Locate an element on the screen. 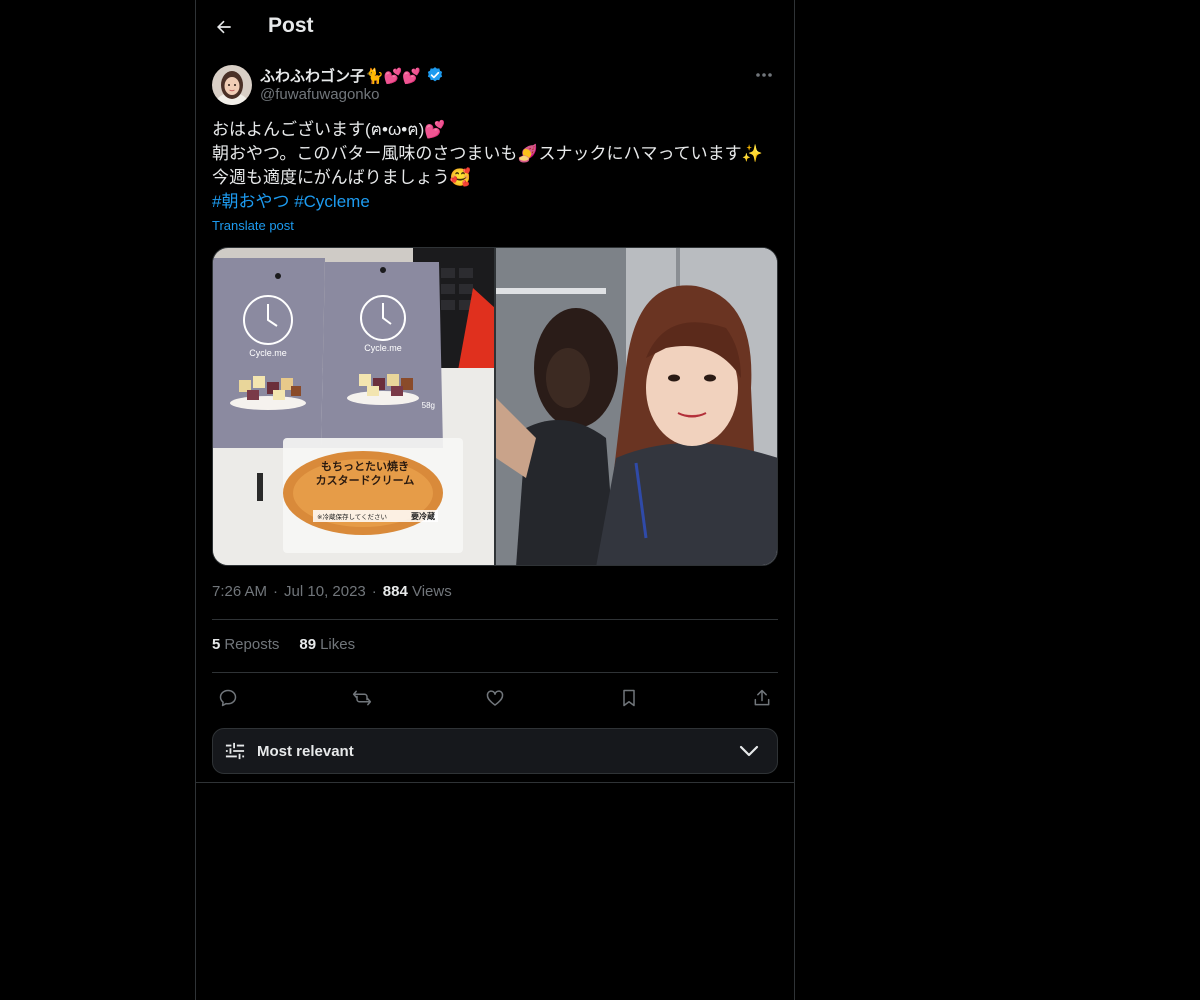  heart-icon is located at coordinates (495, 698).